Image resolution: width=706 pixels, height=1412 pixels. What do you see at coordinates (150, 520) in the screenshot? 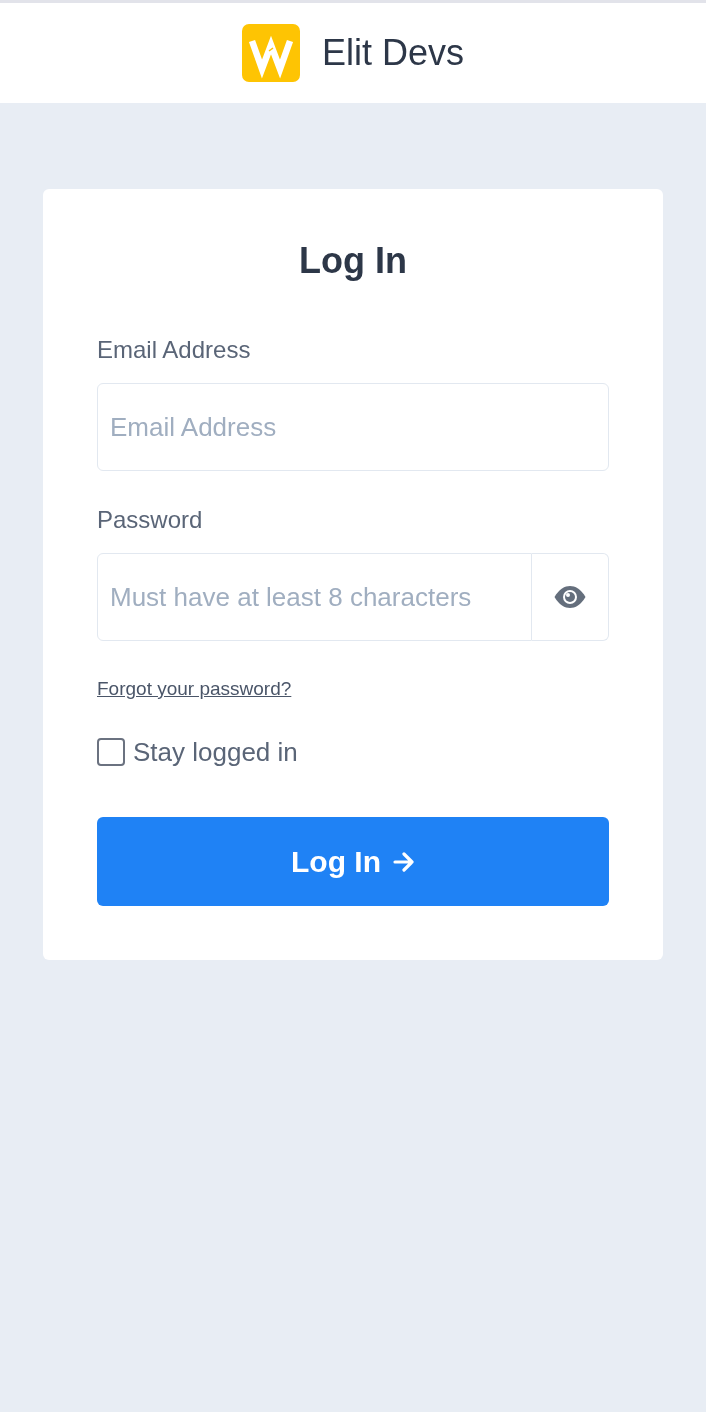
I see `field-label: Password` at bounding box center [150, 520].